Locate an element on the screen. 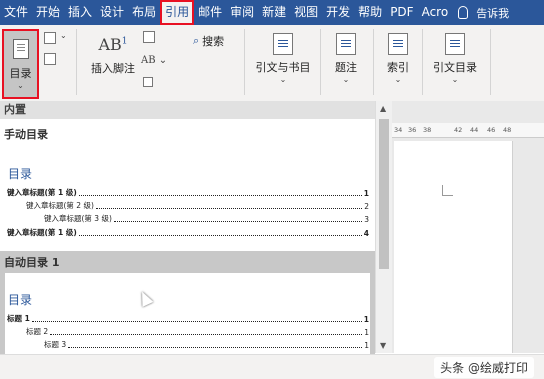 The height and width of the screenshot is (379, 544). tab-new: 新建 is located at coordinates (274, 12).